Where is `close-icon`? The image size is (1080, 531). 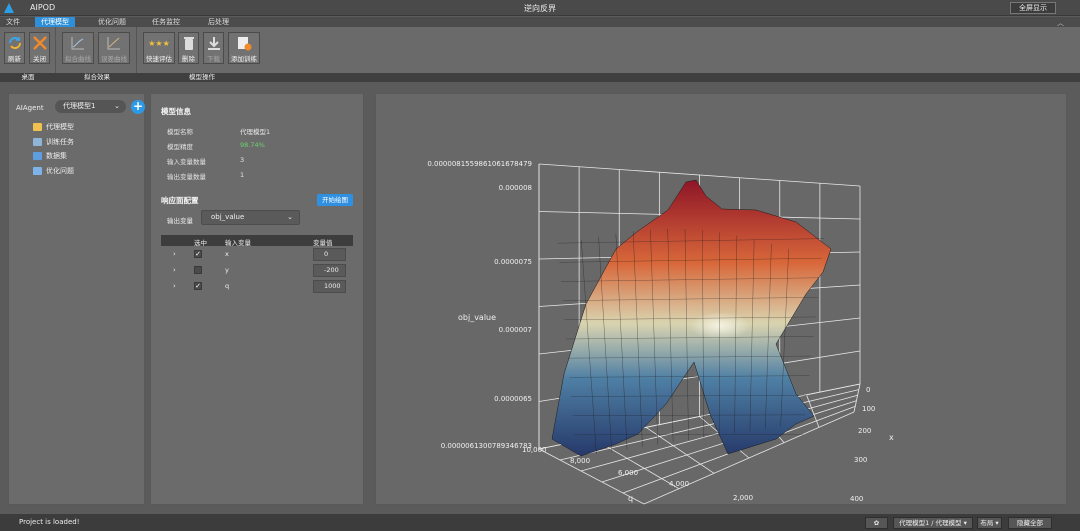
close-icon is located at coordinates (40, 43).